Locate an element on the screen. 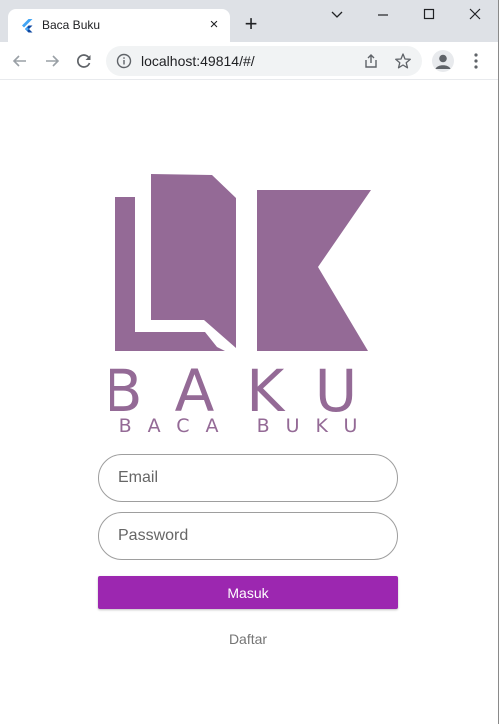  arrow-right-icon is located at coordinates (52, 61).